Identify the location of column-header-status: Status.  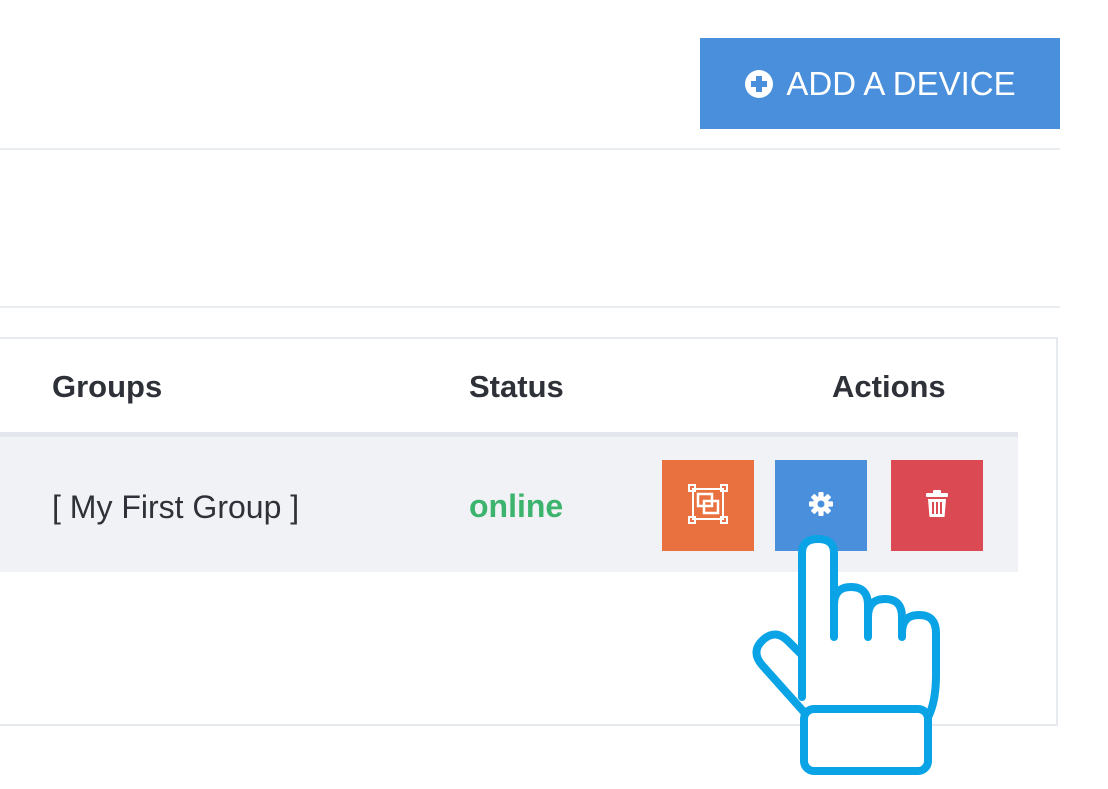
(516, 386).